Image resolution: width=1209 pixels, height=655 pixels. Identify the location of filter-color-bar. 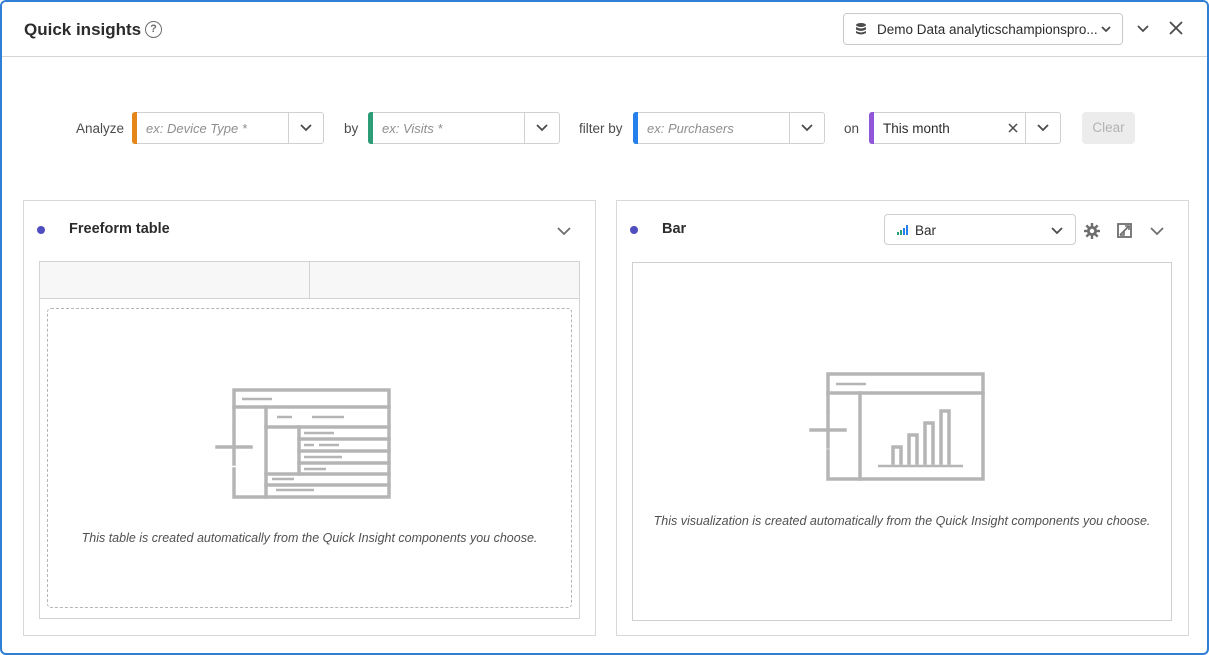
(635, 128).